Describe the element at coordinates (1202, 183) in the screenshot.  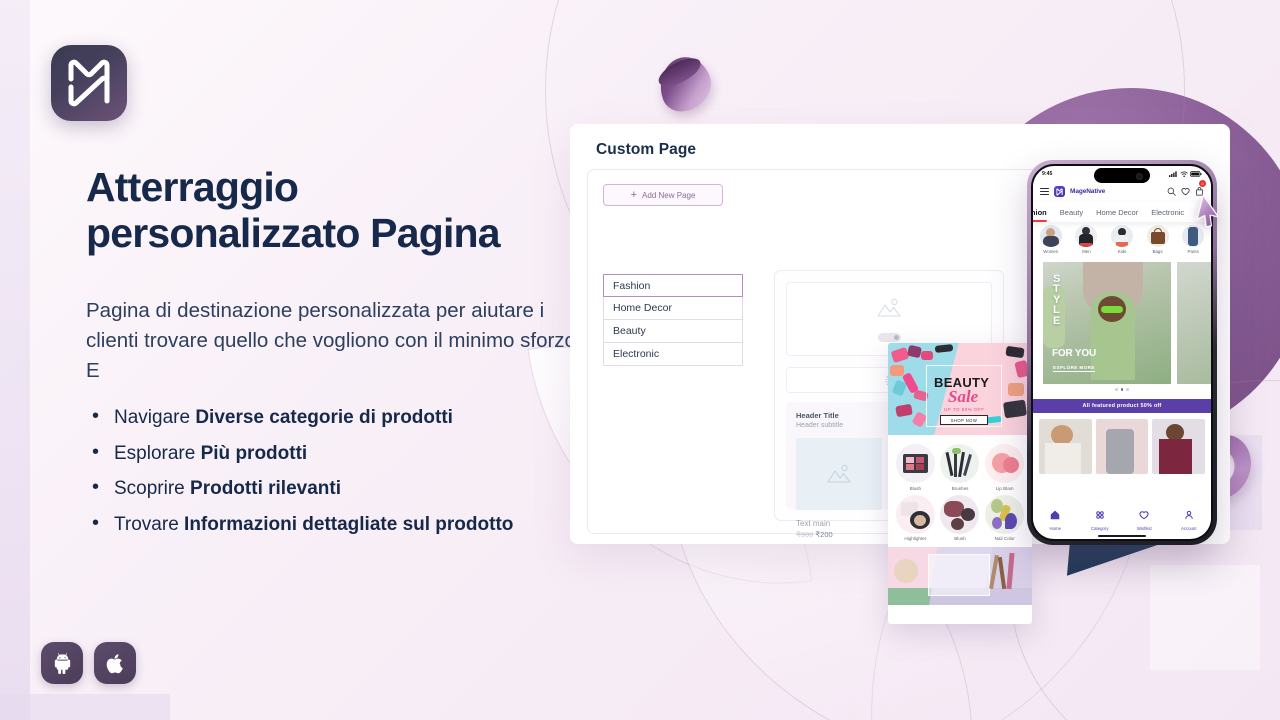
I see `cart-count-badge: 0` at that location.